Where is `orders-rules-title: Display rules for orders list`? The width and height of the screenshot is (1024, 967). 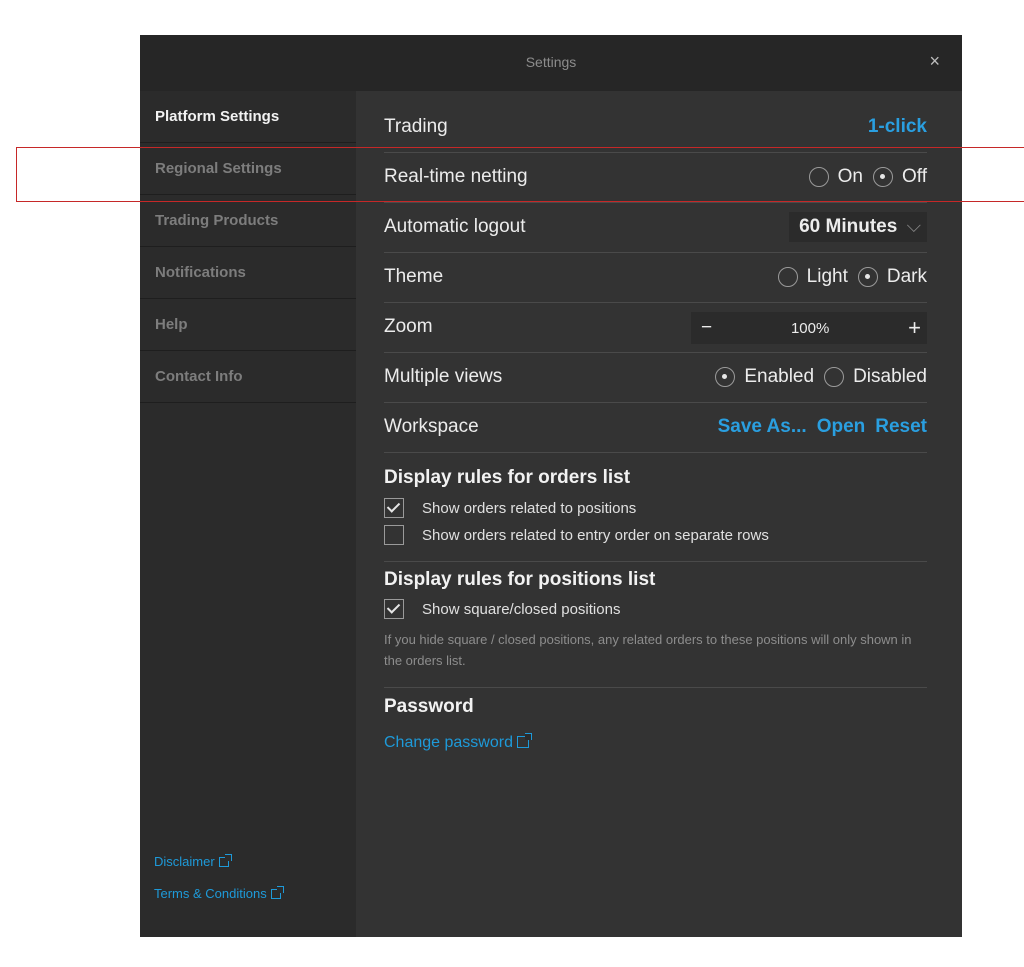 orders-rules-title: Display rules for orders list is located at coordinates (507, 477).